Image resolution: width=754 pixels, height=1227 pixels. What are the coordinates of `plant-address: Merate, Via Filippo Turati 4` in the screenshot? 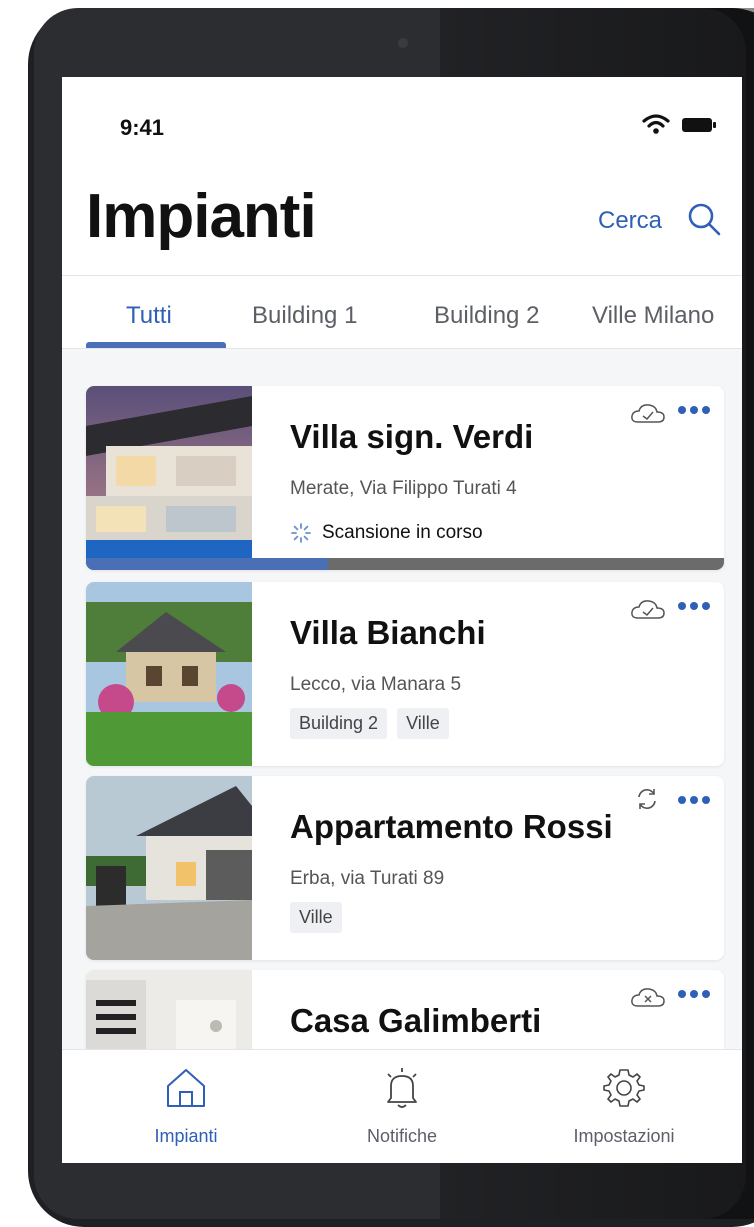 It's located at (403, 488).